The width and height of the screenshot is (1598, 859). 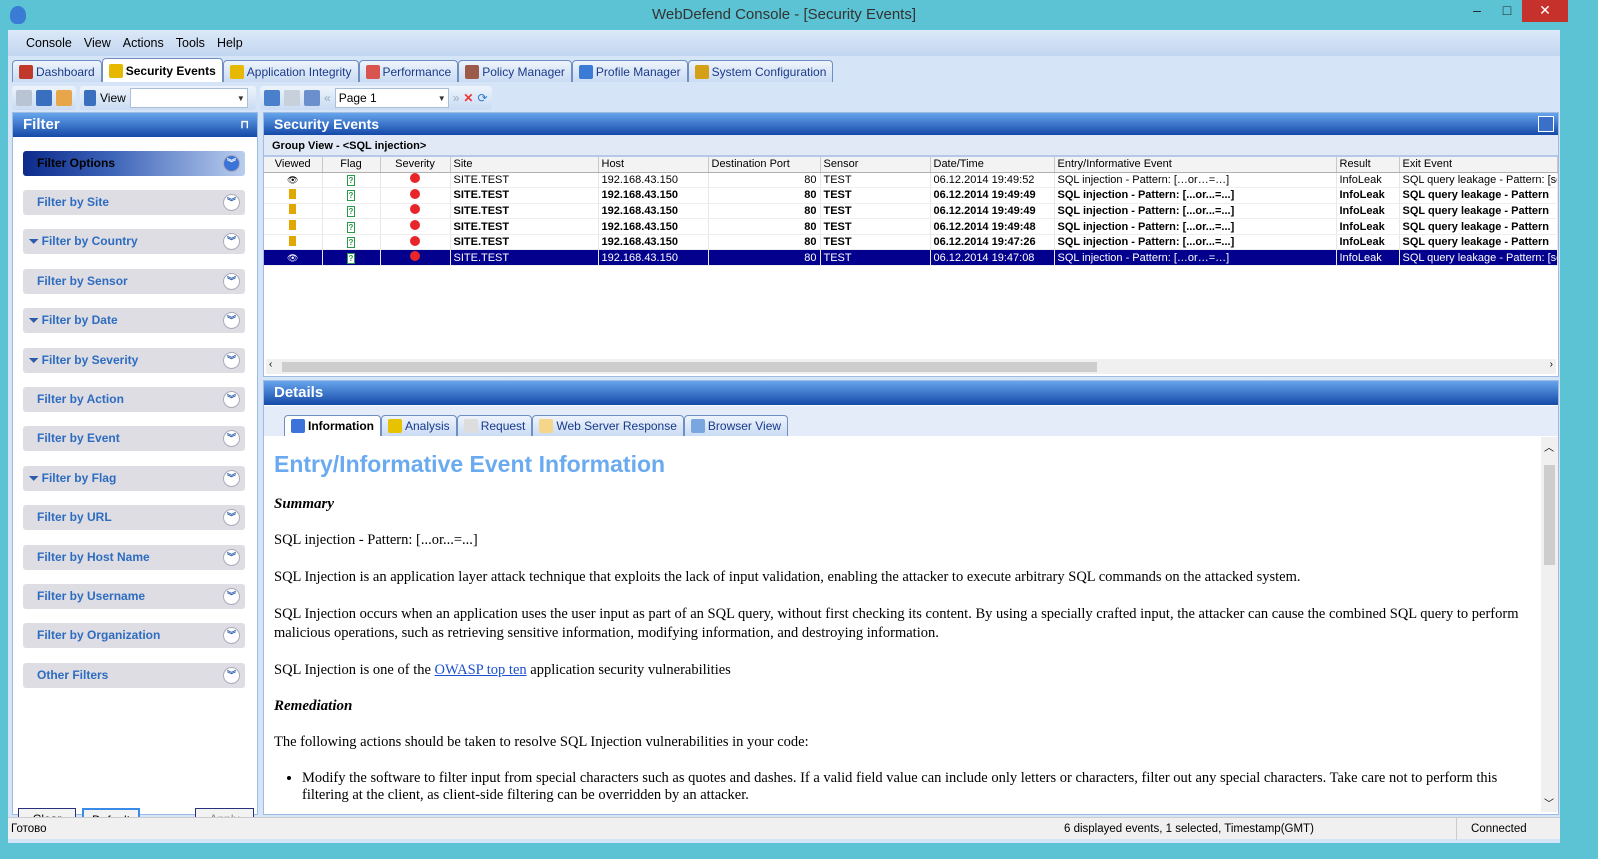 What do you see at coordinates (456, 98) in the screenshot?
I see `next-page-icon: »` at bounding box center [456, 98].